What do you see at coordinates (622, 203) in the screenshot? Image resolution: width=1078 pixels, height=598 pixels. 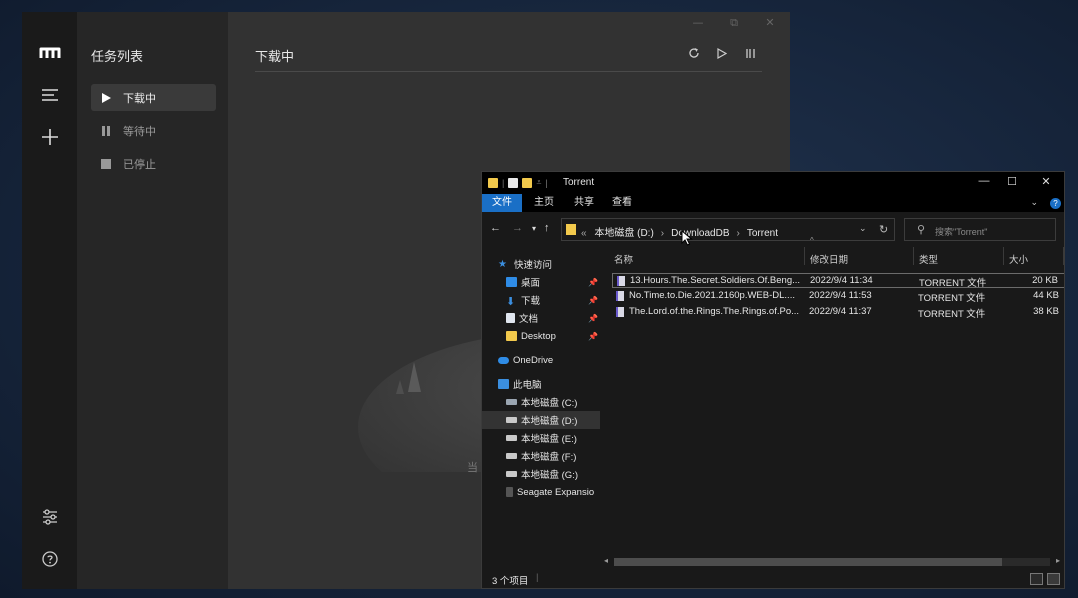 I see `tab-view: 查看` at bounding box center [622, 203].